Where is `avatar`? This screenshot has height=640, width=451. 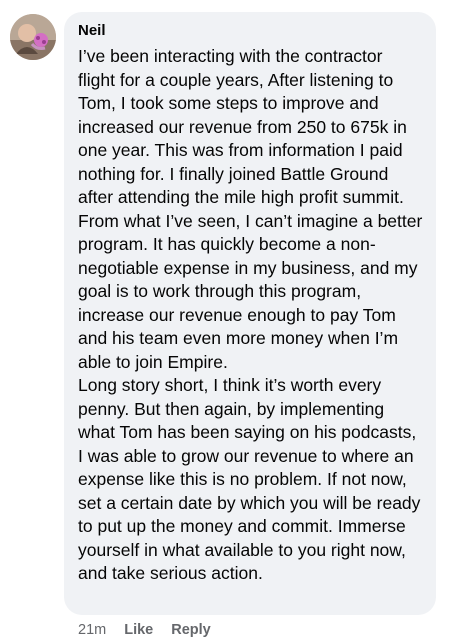 avatar is located at coordinates (33, 37).